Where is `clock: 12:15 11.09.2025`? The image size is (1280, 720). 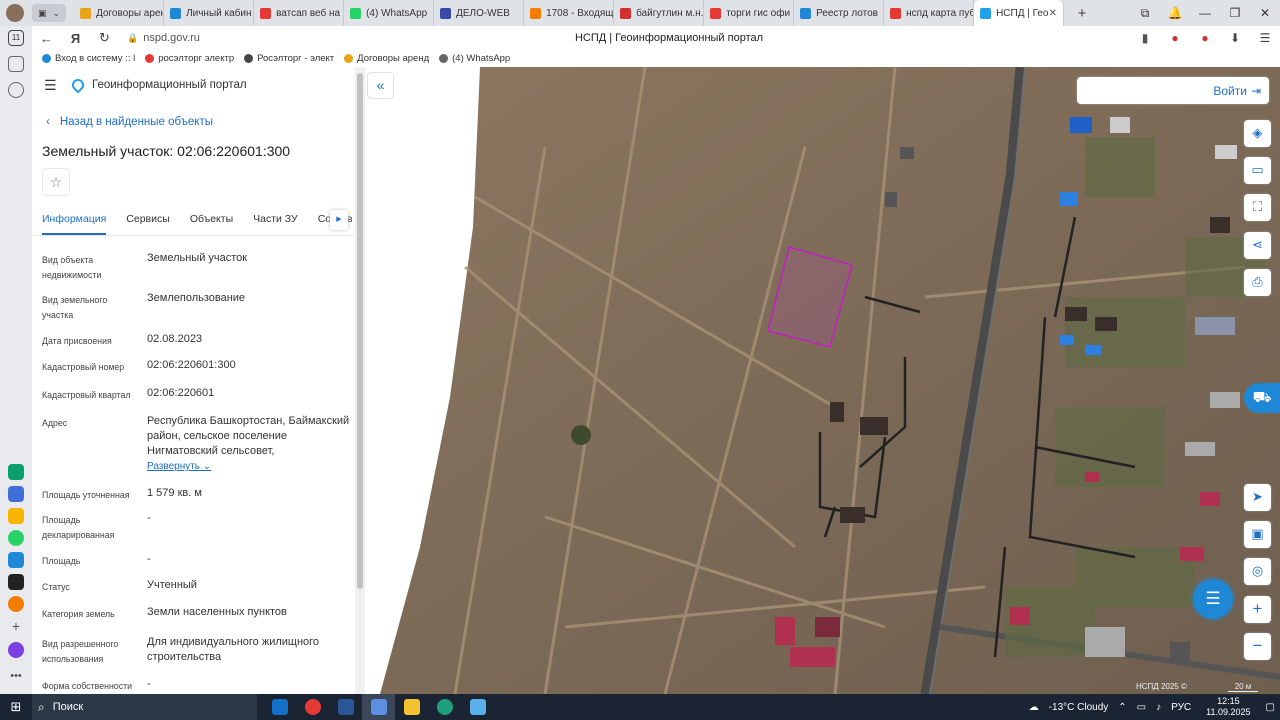 clock: 12:15 11.09.2025 is located at coordinates (1228, 707).